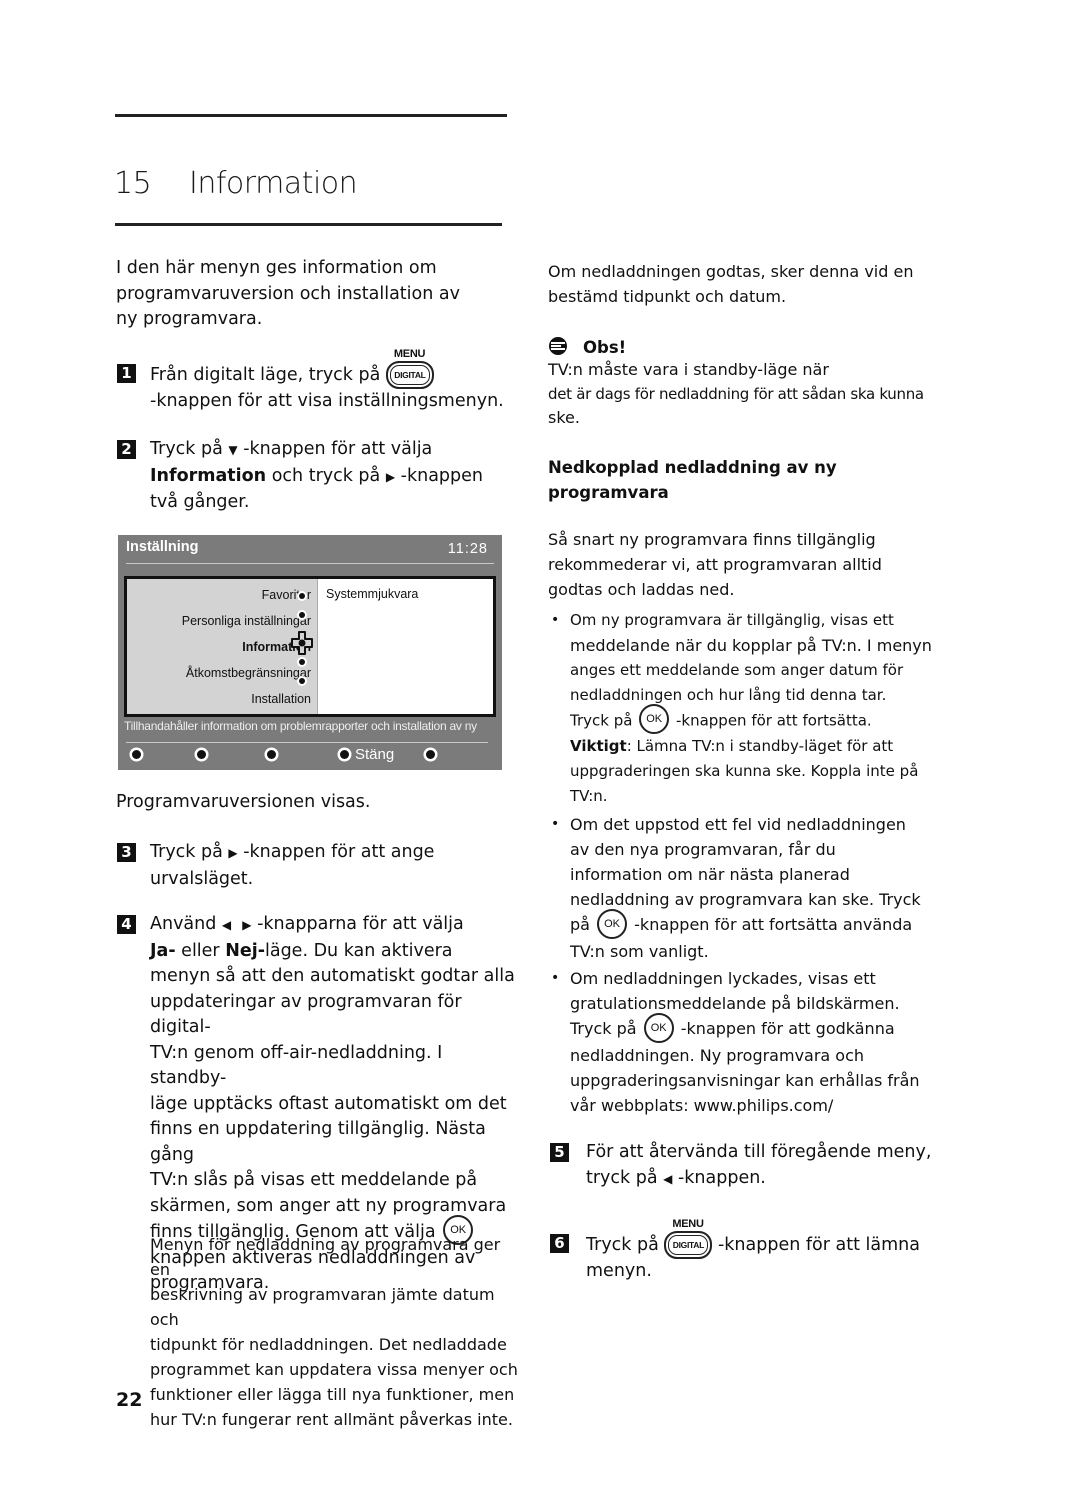  What do you see at coordinates (281, 699) in the screenshot?
I see `tv-menu-item: Installation` at bounding box center [281, 699].